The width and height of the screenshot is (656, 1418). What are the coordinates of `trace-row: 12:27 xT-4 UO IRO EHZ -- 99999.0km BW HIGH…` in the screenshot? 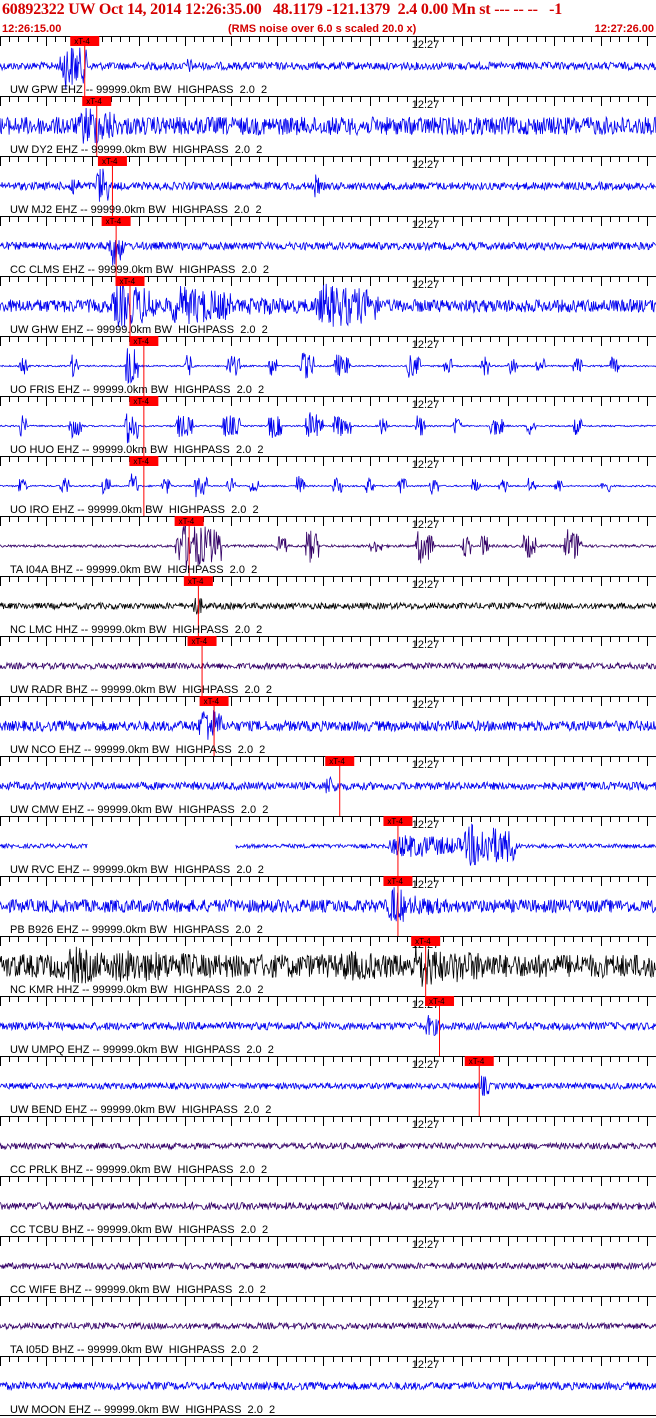 It's located at (328, 486).